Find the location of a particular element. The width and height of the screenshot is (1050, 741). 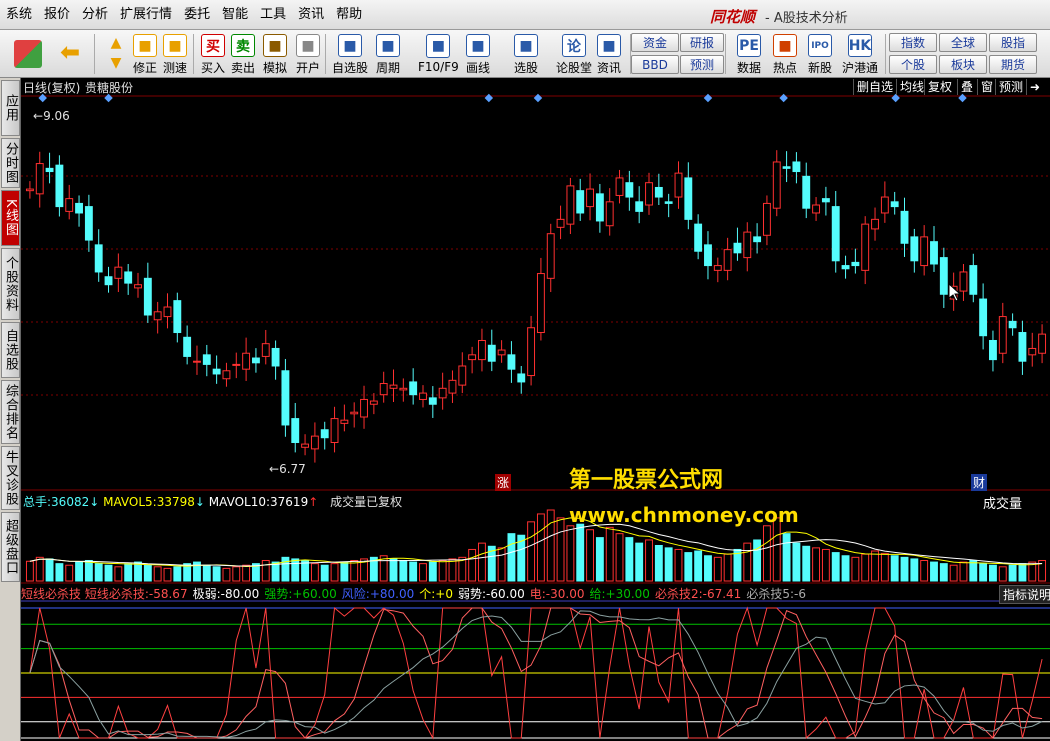

toolbar-box-0: 资金 is located at coordinates (655, 42).